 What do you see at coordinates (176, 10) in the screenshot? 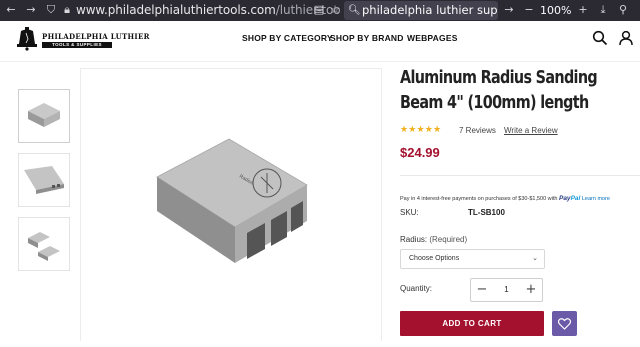
I see `url-host: www.philadelphialuthiertools.com` at bounding box center [176, 10].